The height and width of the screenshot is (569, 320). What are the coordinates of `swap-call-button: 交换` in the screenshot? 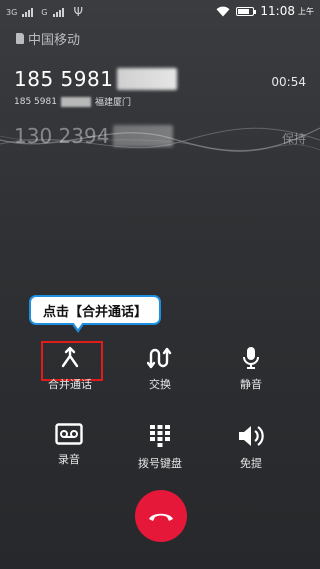 It's located at (160, 369).